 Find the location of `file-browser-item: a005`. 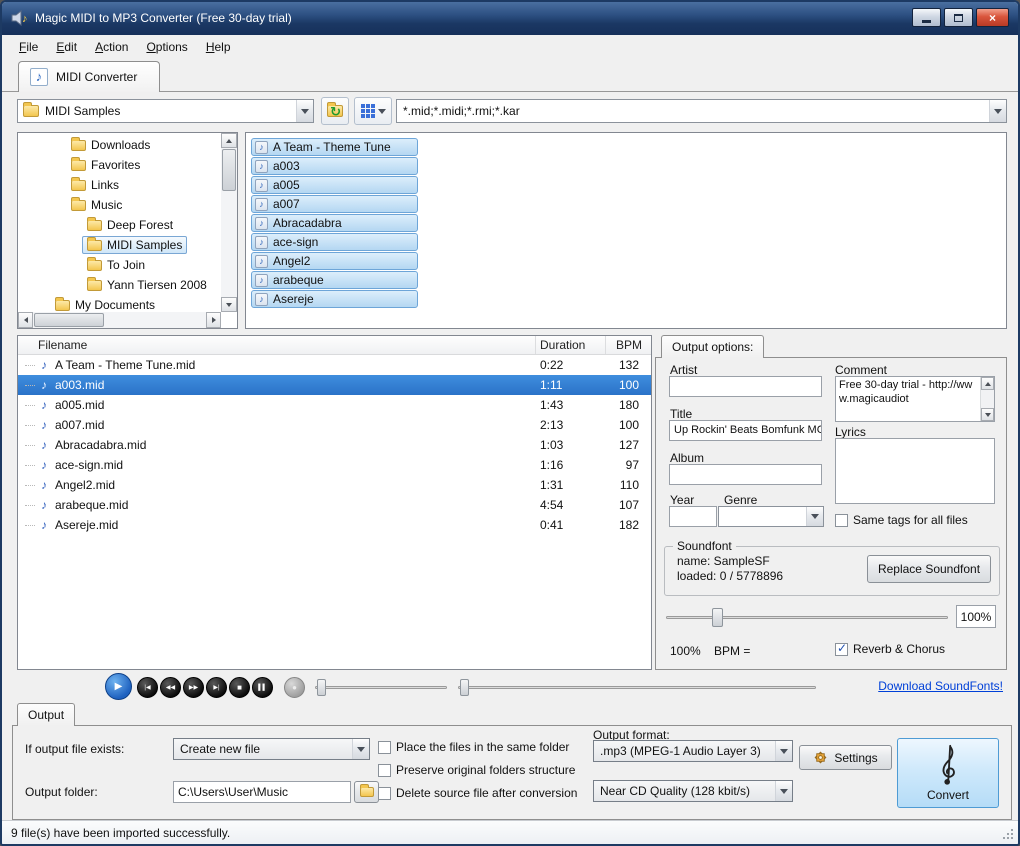

file-browser-item: a005 is located at coordinates (334, 185).